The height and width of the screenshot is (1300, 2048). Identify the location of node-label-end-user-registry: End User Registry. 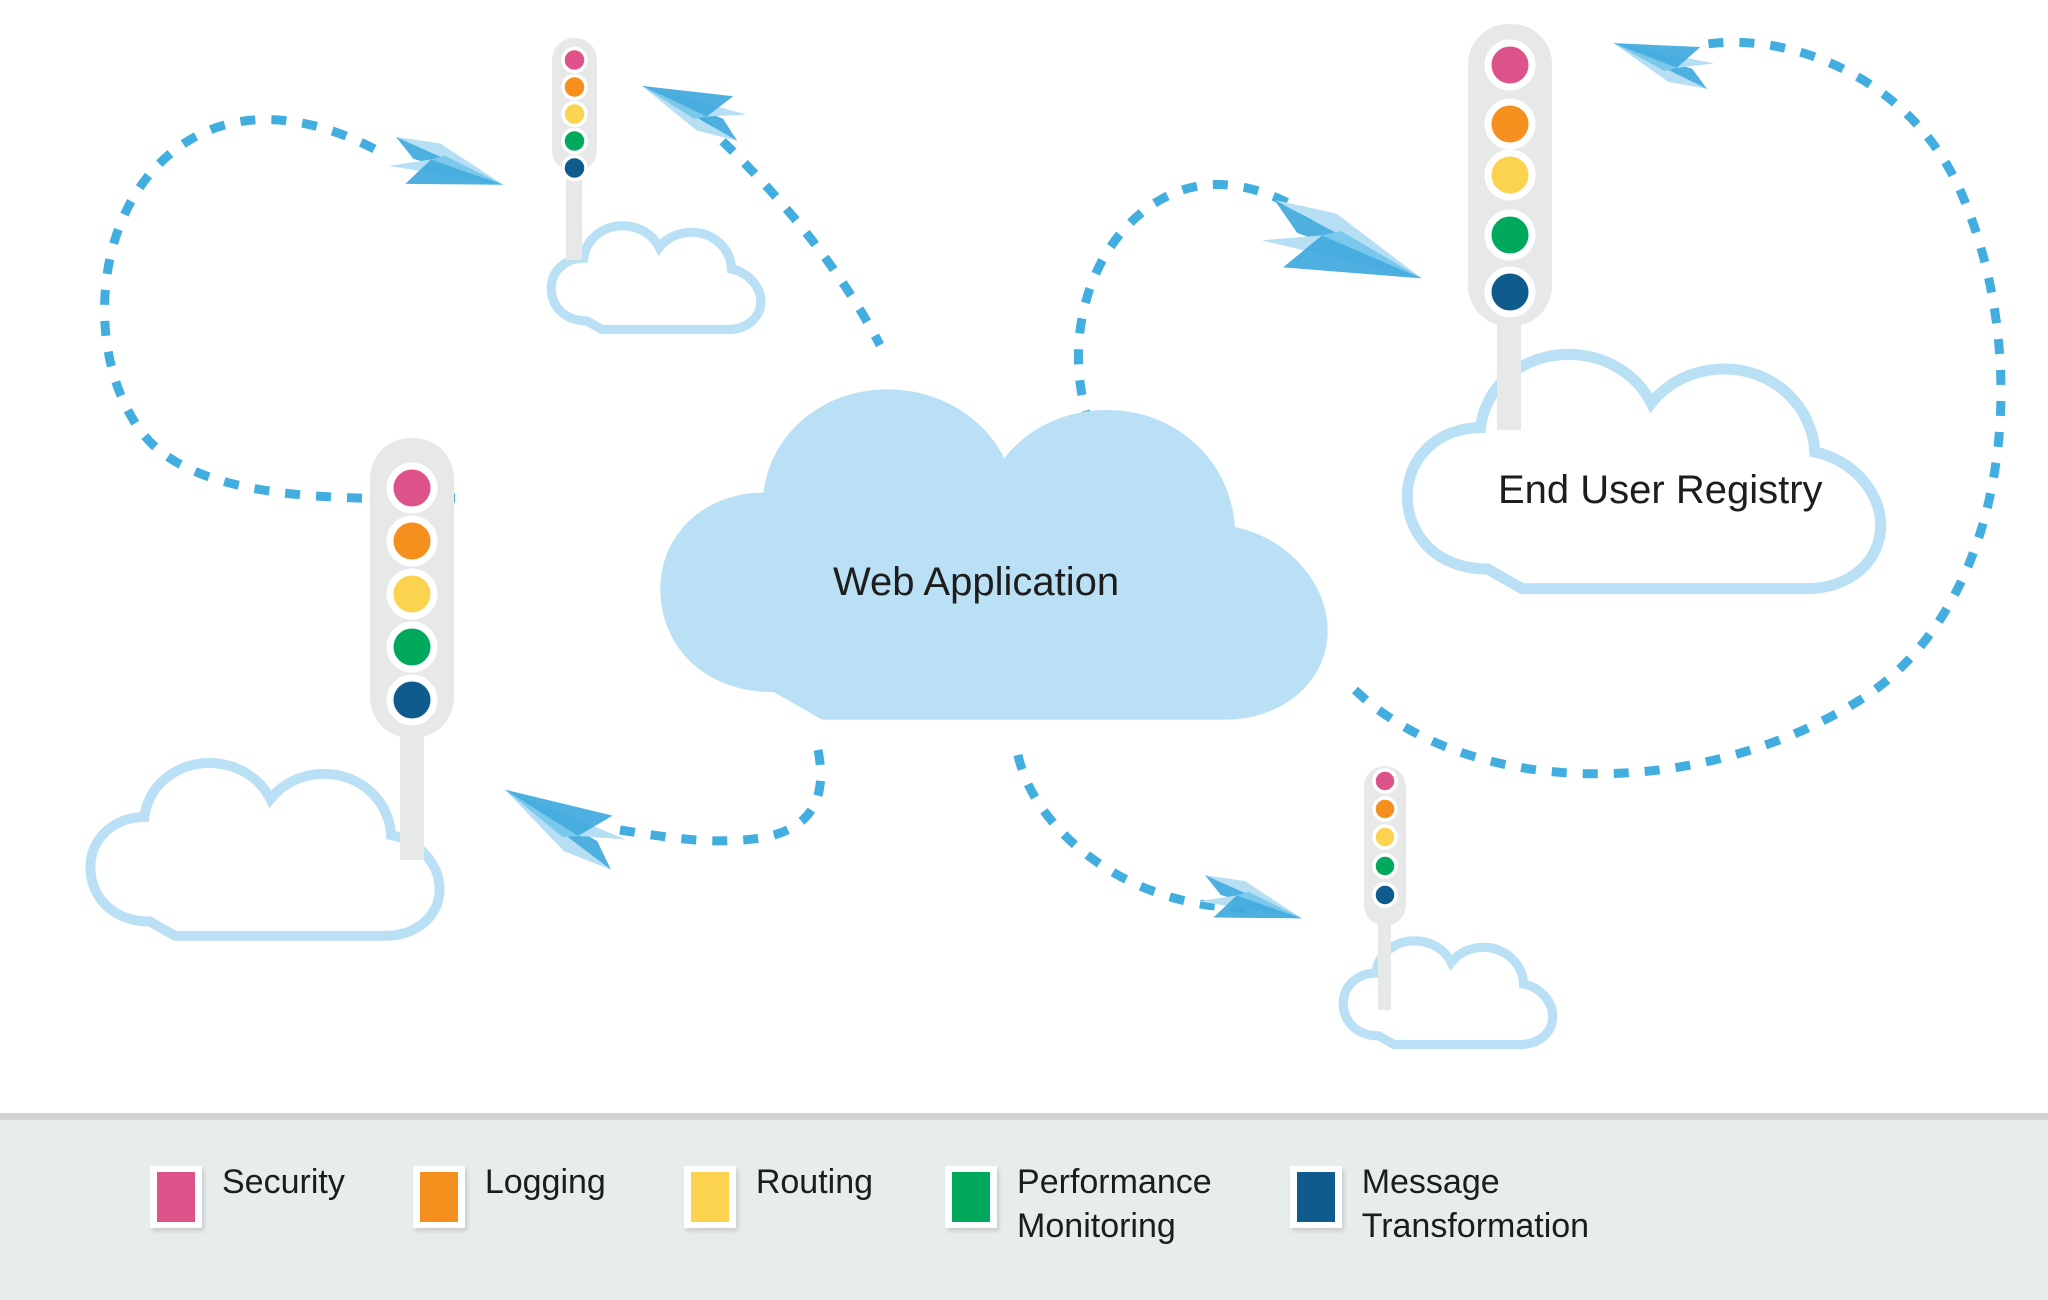
(1660, 490).